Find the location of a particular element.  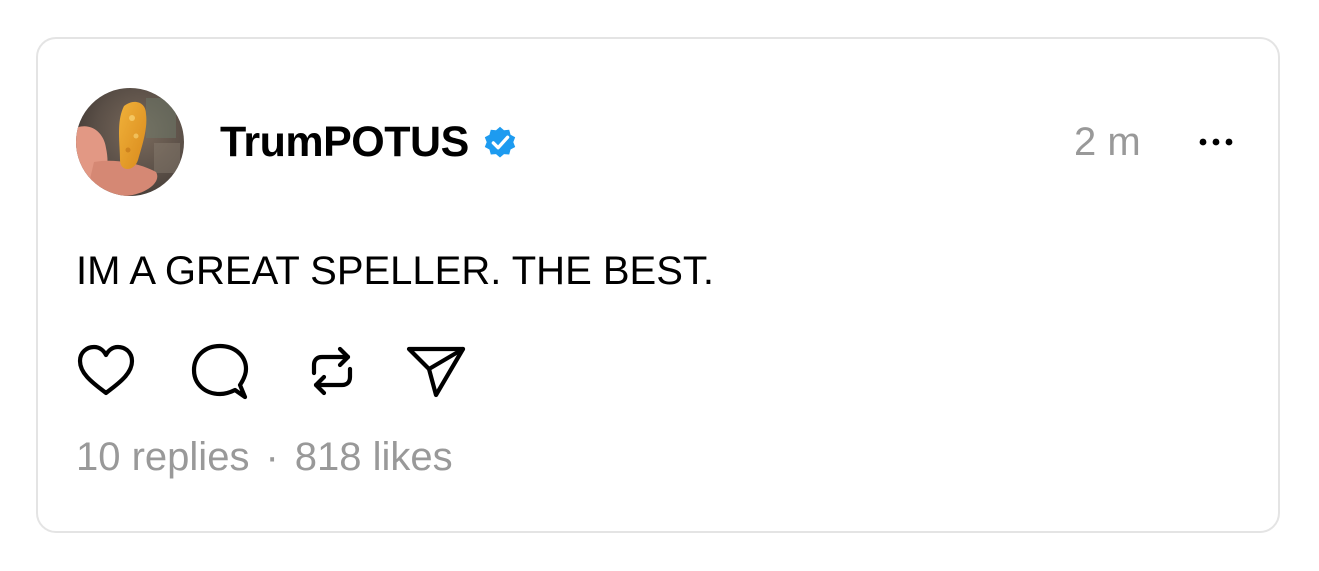

repost-icon is located at coordinates (332, 371).